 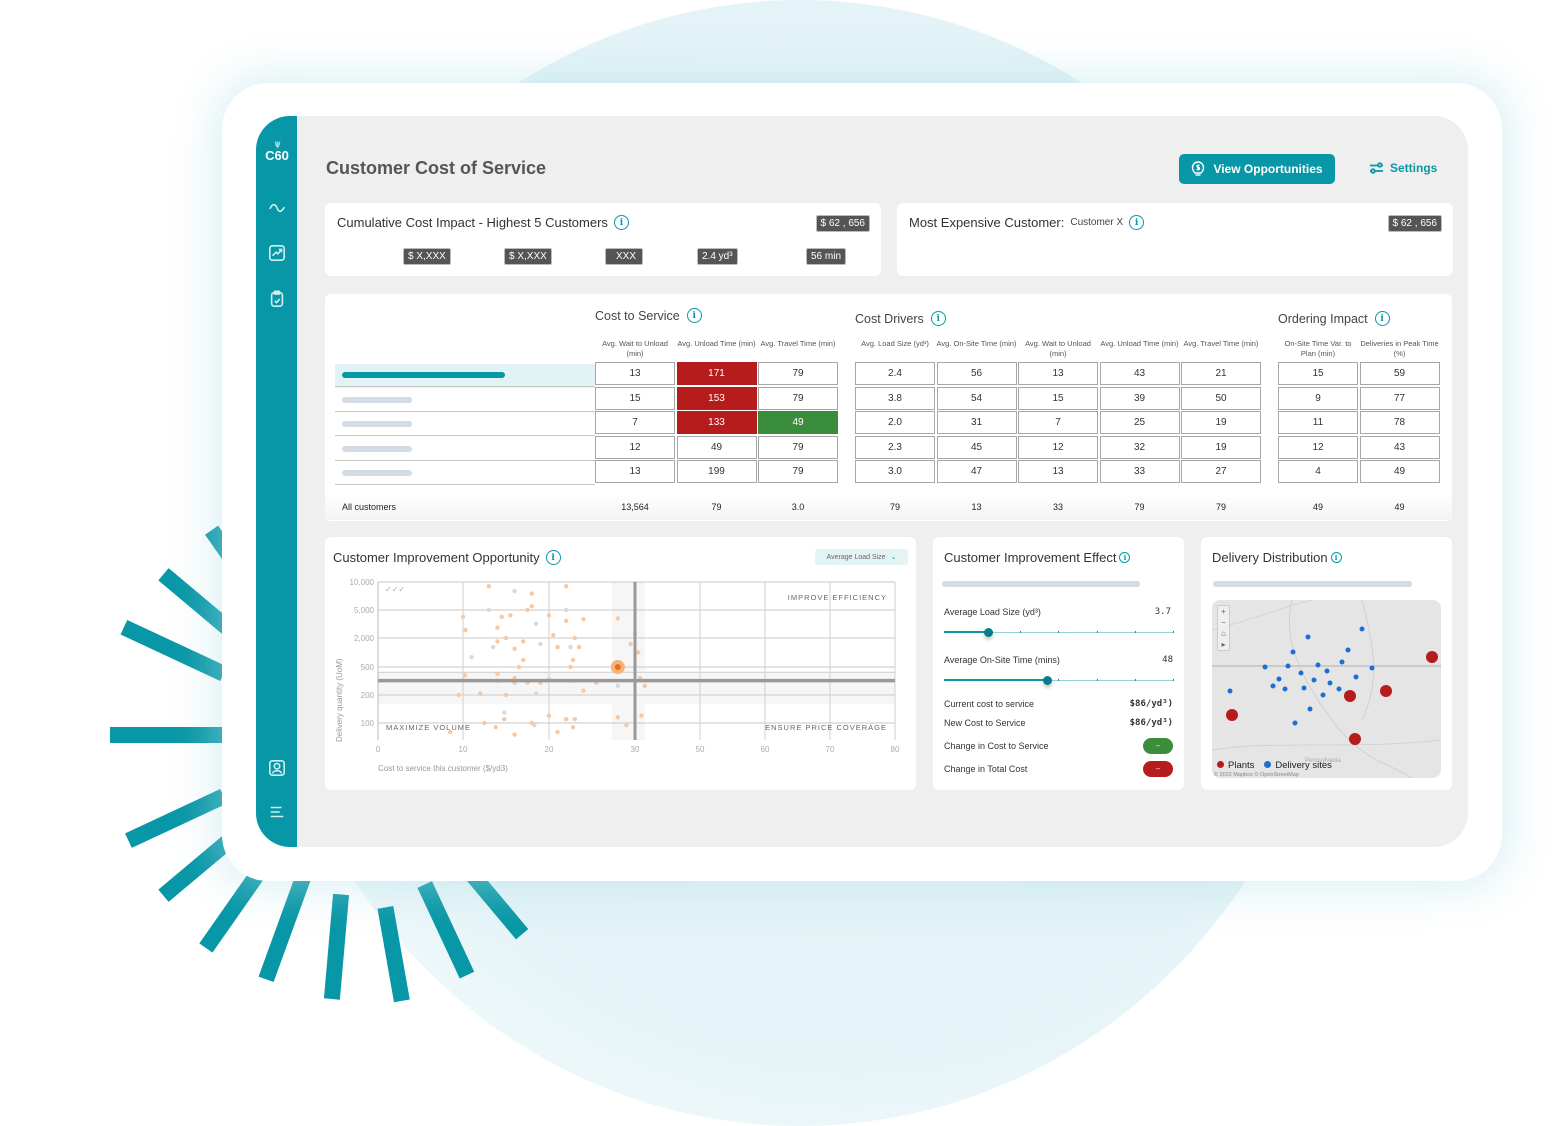 I want to click on sidebar-item-profile, so click(x=277, y=768).